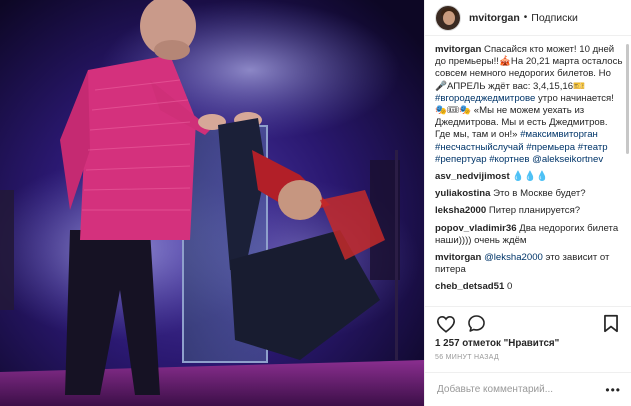 The height and width of the screenshot is (406, 631). Describe the element at coordinates (533, 211) in the screenshot. I see `comment-text: Питер планируется?` at that location.